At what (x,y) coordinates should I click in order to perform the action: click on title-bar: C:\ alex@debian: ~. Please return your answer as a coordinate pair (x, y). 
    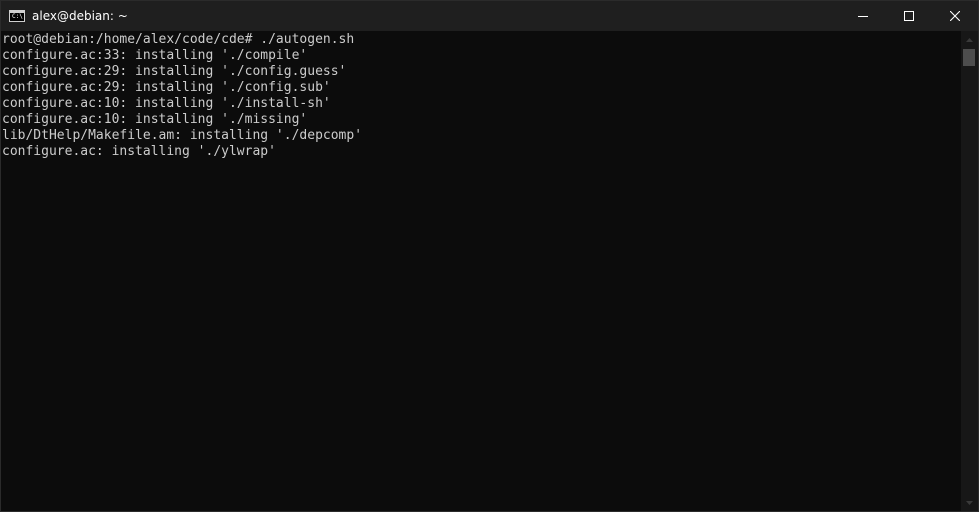
    Looking at the image, I should click on (489, 16).